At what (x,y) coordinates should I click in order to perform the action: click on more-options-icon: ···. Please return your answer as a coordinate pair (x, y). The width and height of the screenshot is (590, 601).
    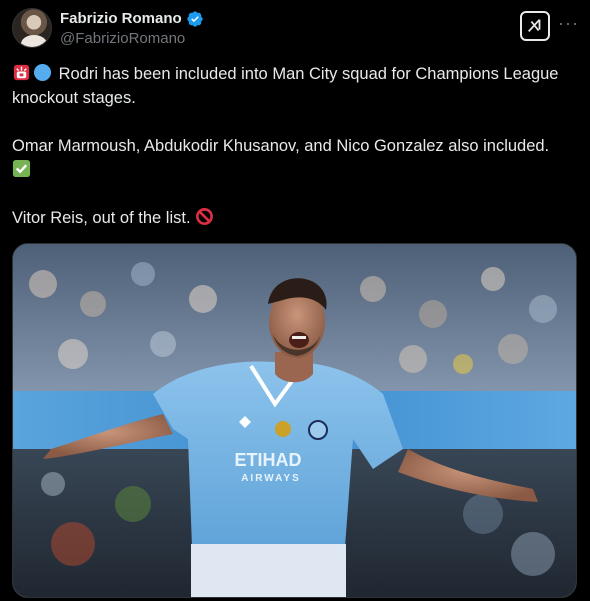
    Looking at the image, I should click on (568, 26).